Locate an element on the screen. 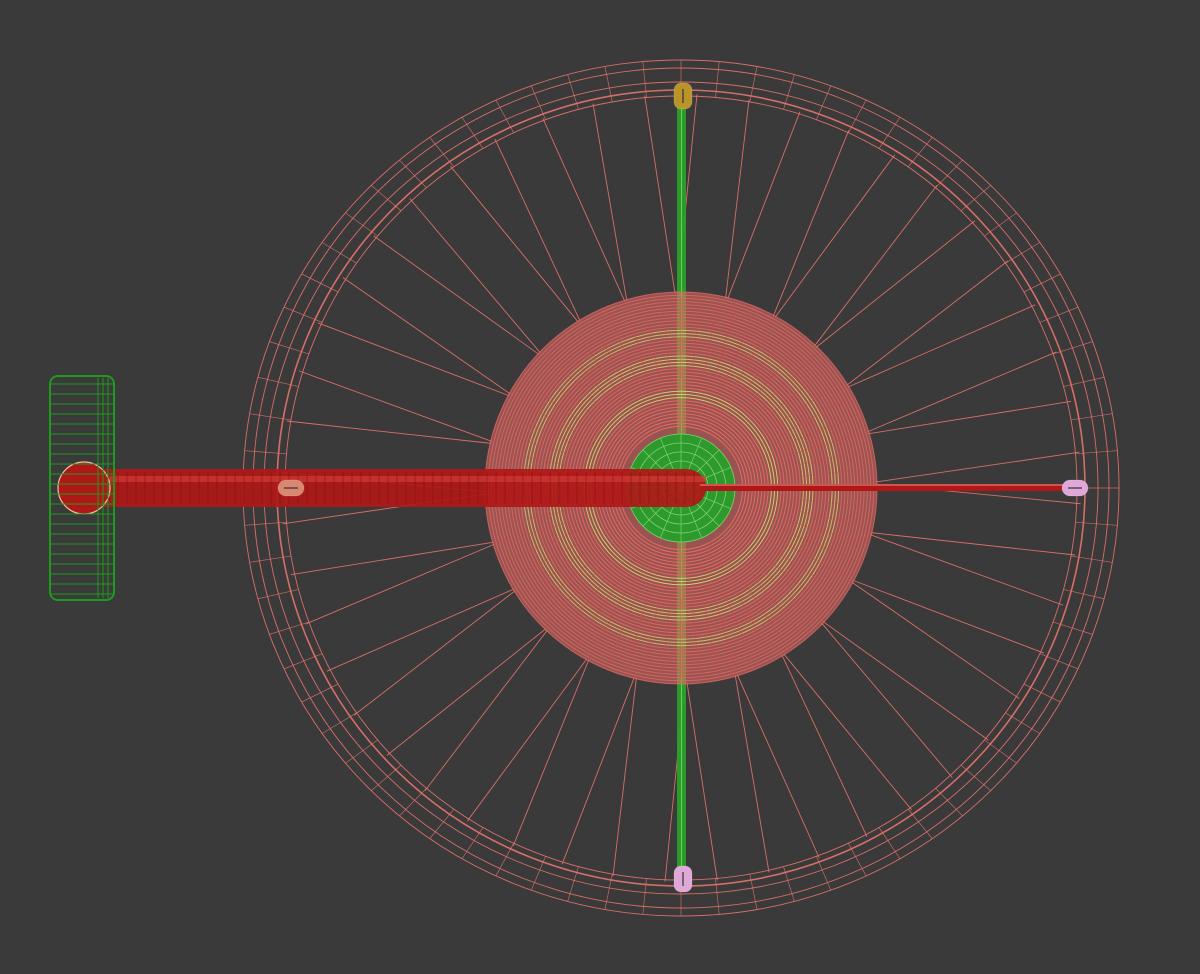 Image resolution: width=1200 pixels, height=974 pixels. axle-highlight is located at coordinates (386, 479).